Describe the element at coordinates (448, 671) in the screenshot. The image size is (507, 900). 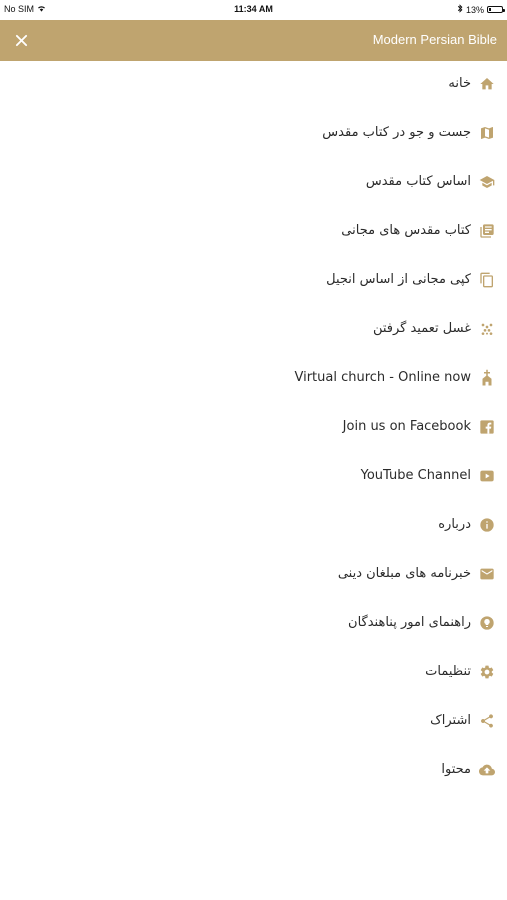
I see `menu-item-label: تنظیمات` at that location.